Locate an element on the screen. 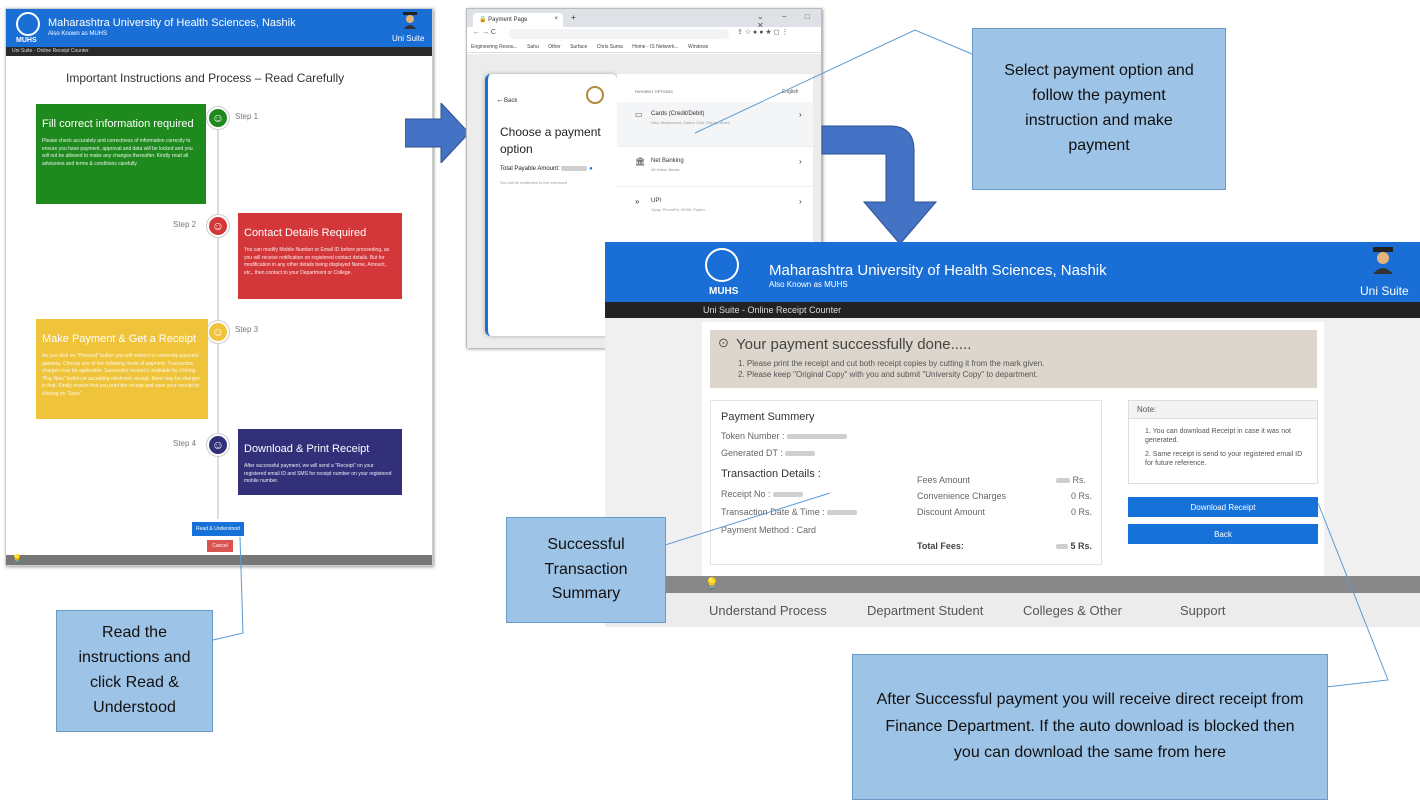  redacted-fees is located at coordinates (1063, 481).